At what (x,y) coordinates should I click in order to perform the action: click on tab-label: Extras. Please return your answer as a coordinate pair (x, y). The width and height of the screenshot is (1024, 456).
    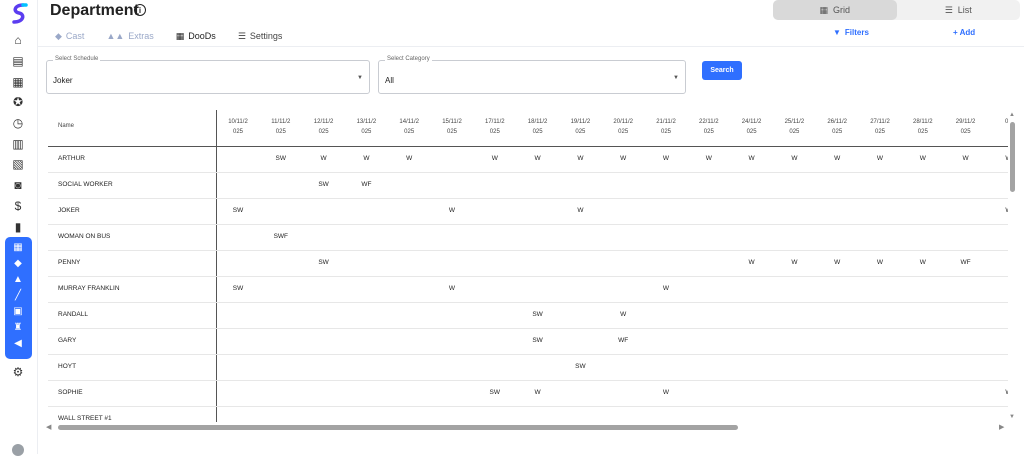
    Looking at the image, I should click on (141, 36).